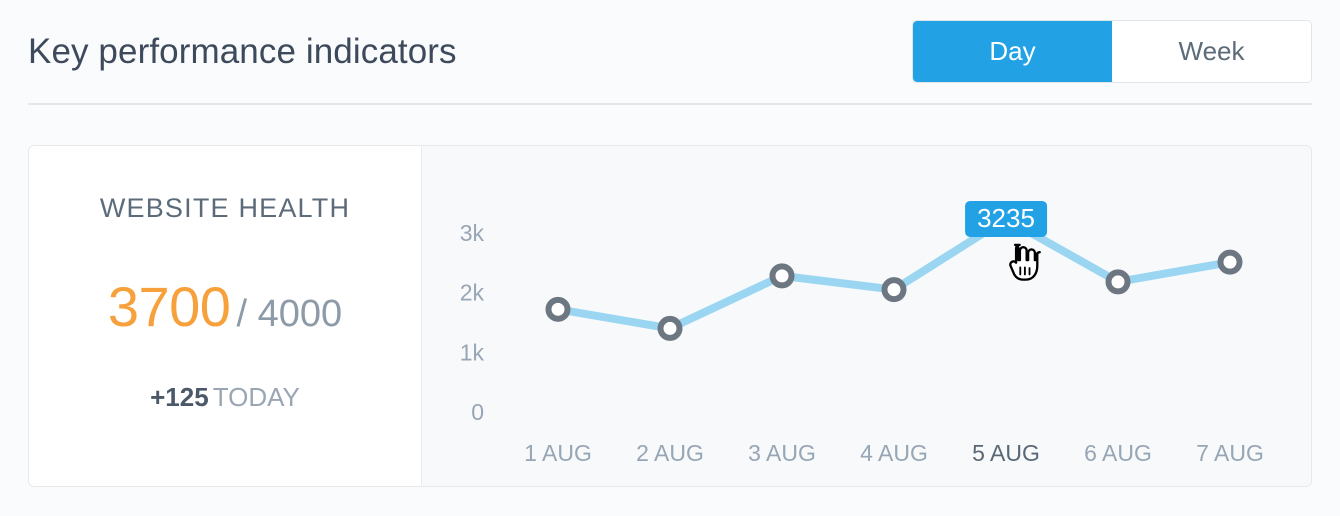  I want to click on kpi-delta-label: TODAY, so click(256, 397).